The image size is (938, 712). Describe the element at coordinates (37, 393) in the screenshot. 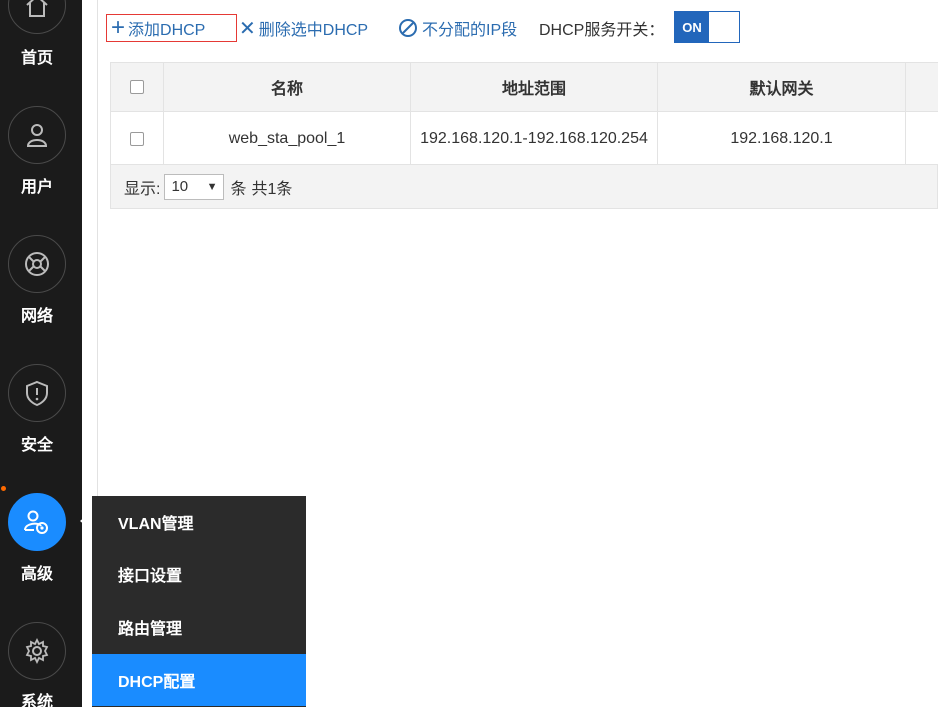

I see `shield-icon` at that location.